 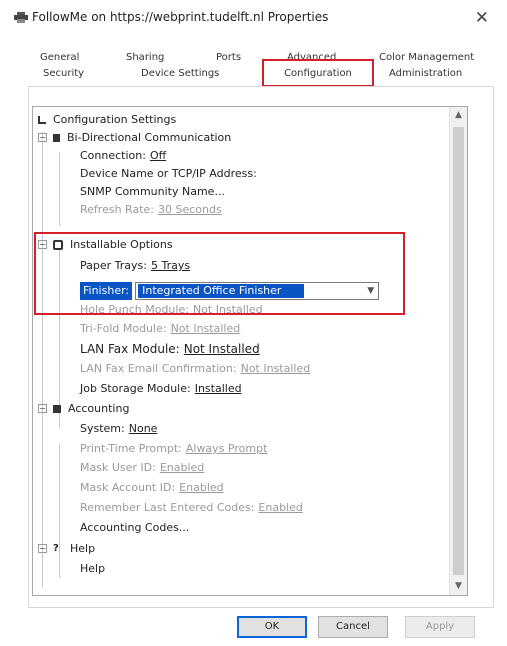 I want to click on apply-button: Apply, so click(x=440, y=627).